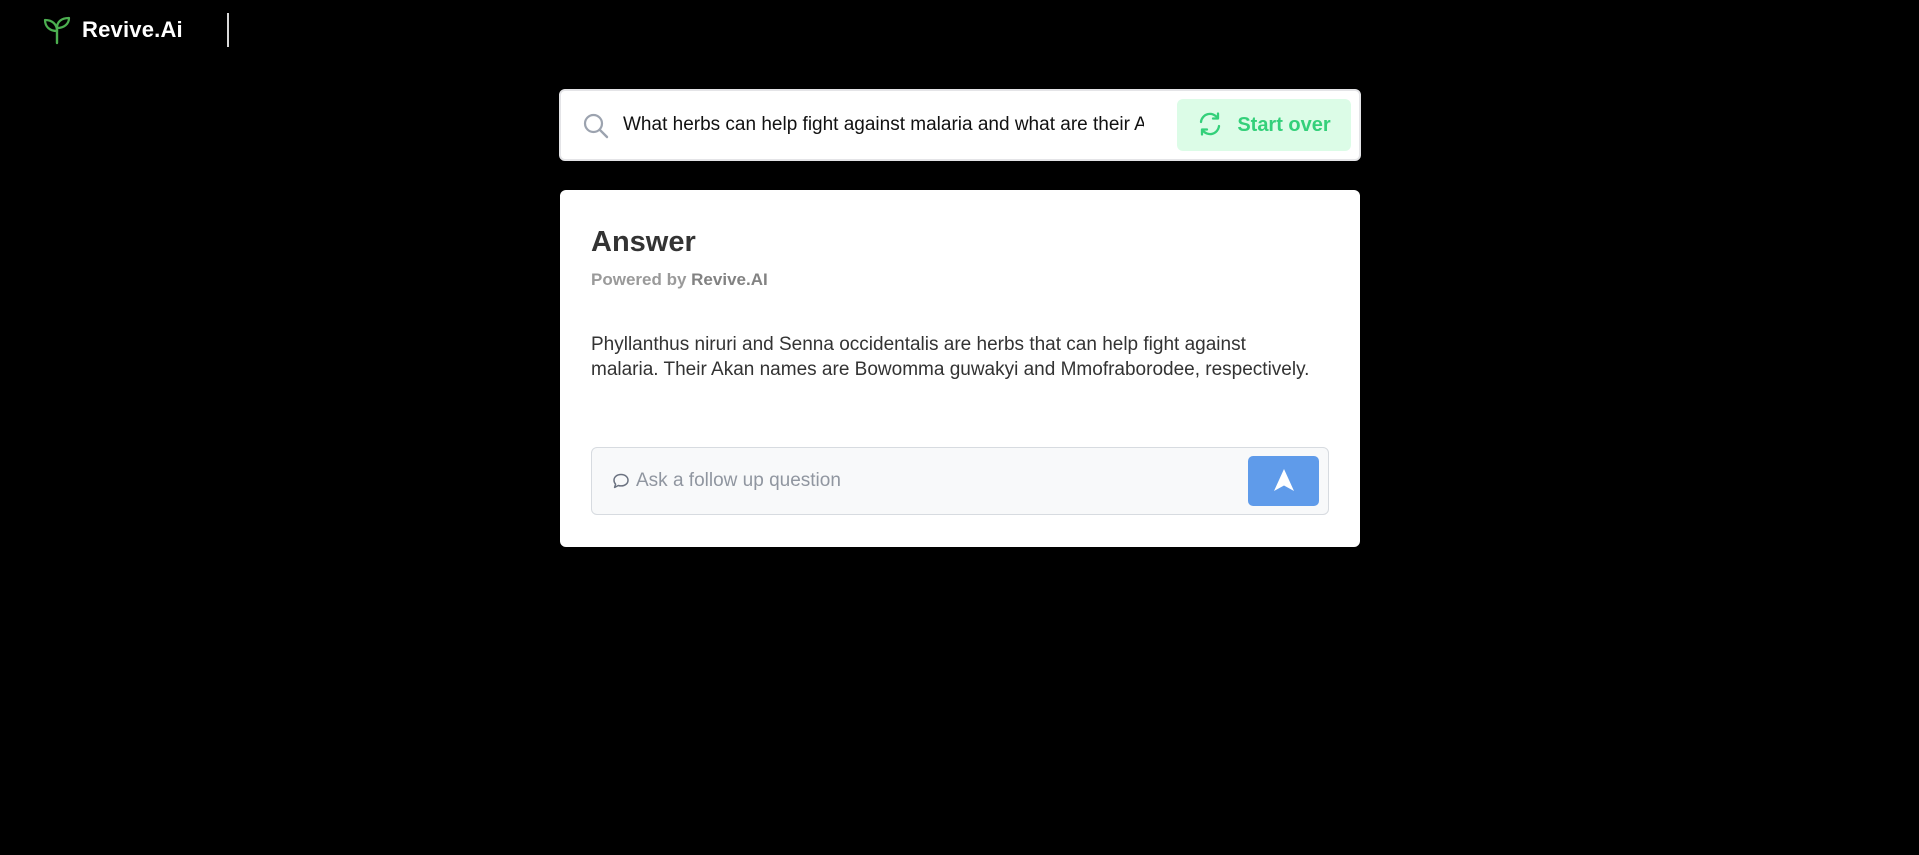 The height and width of the screenshot is (855, 1919). I want to click on start-over-label: Start over, so click(1284, 124).